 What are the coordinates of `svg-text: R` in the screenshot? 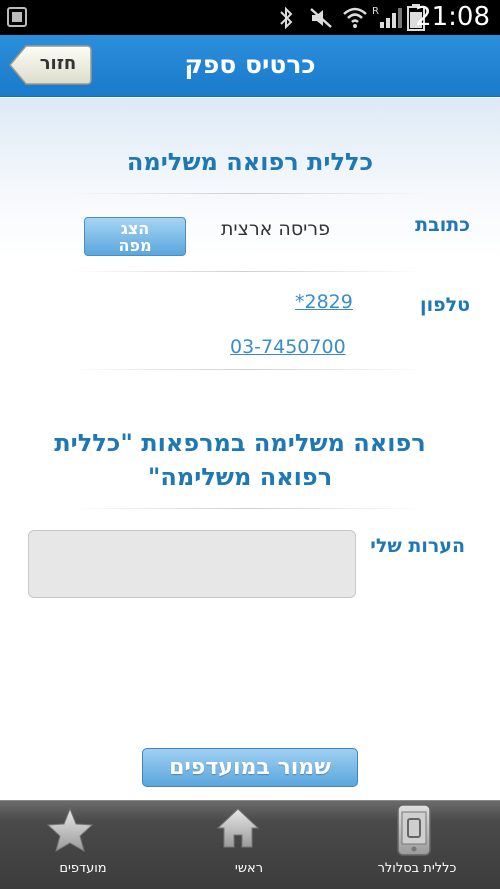 It's located at (375, 11).